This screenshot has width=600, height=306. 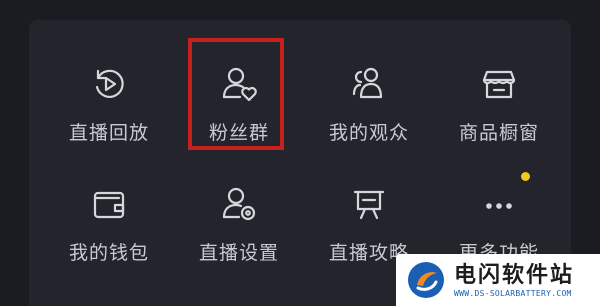 I want to click on tool-audience-label: 我的观众, so click(x=368, y=133).